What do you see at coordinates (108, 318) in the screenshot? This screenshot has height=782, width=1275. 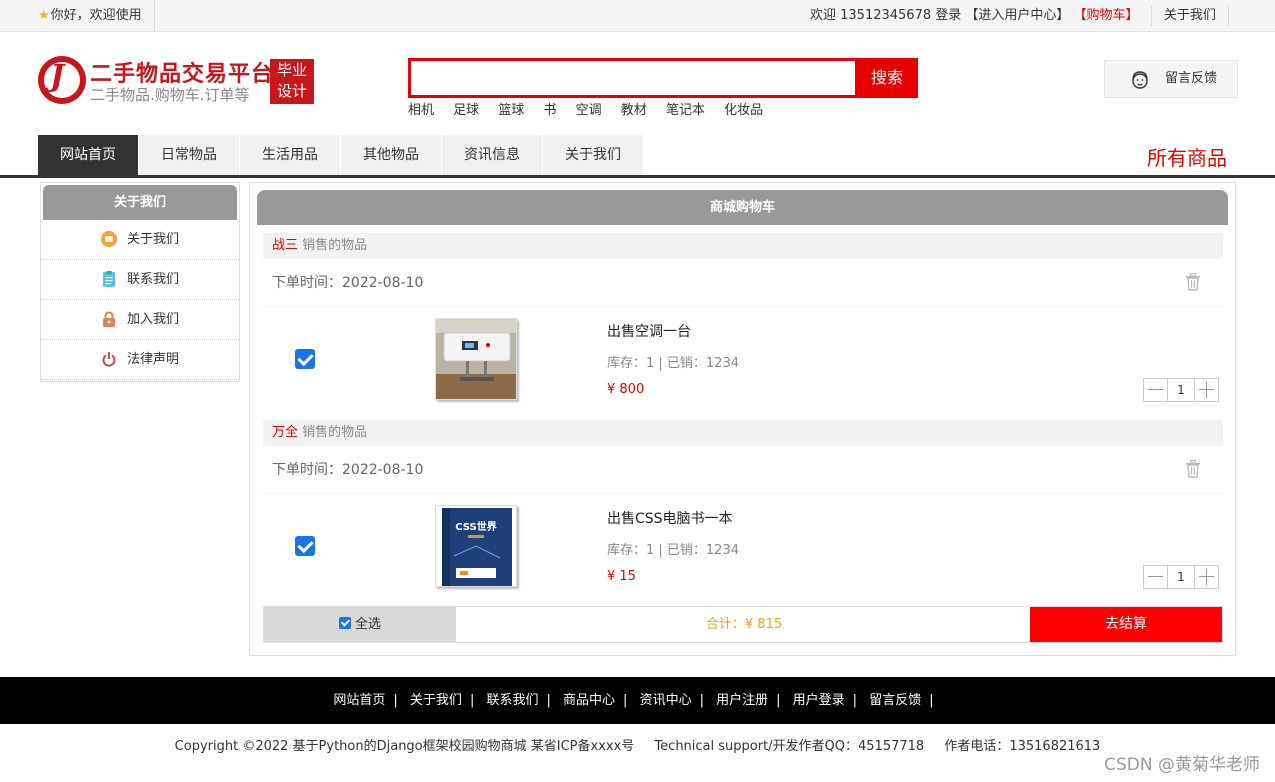 I see `lock-icon` at bounding box center [108, 318].